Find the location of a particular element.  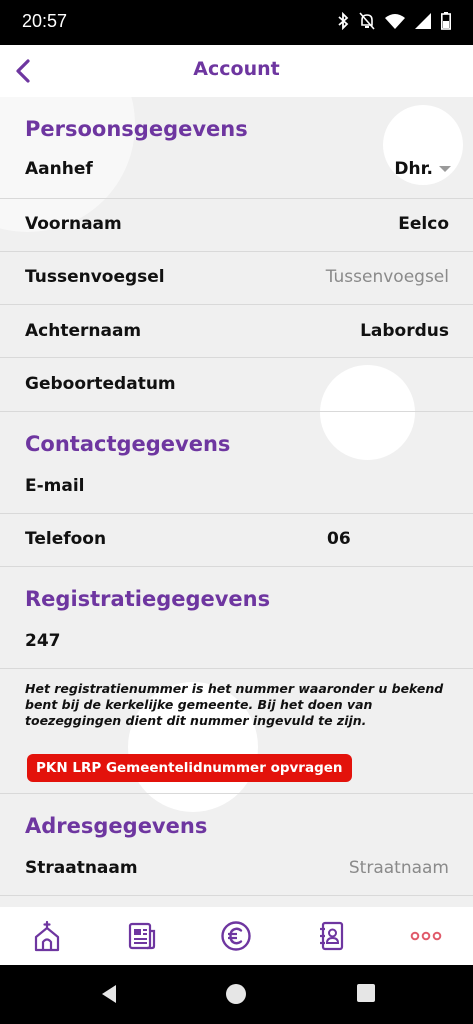

signal-icon is located at coordinates (423, 21).